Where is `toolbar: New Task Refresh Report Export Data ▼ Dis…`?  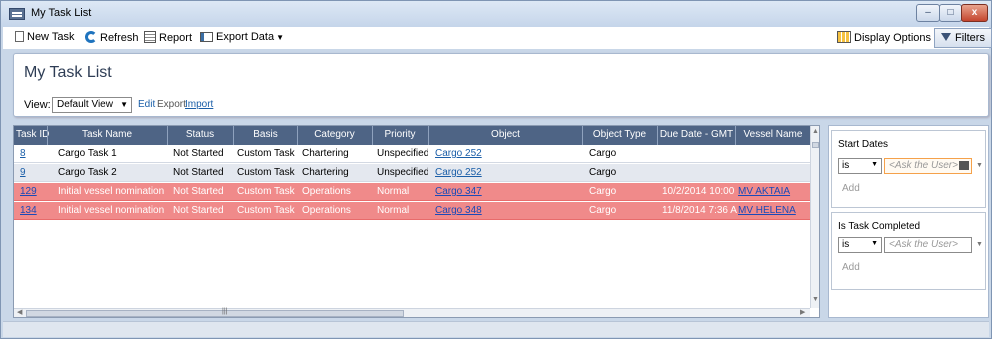 toolbar: New Task Refresh Report Export Data ▼ Dis… is located at coordinates (497, 38).